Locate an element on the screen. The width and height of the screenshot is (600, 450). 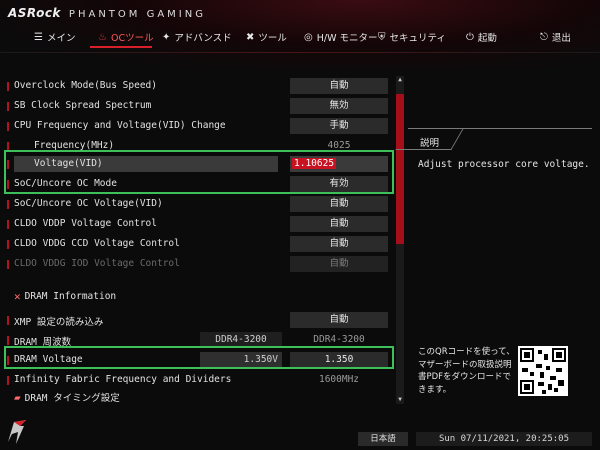
power-icon: ⏻ is located at coordinates (470, 37).